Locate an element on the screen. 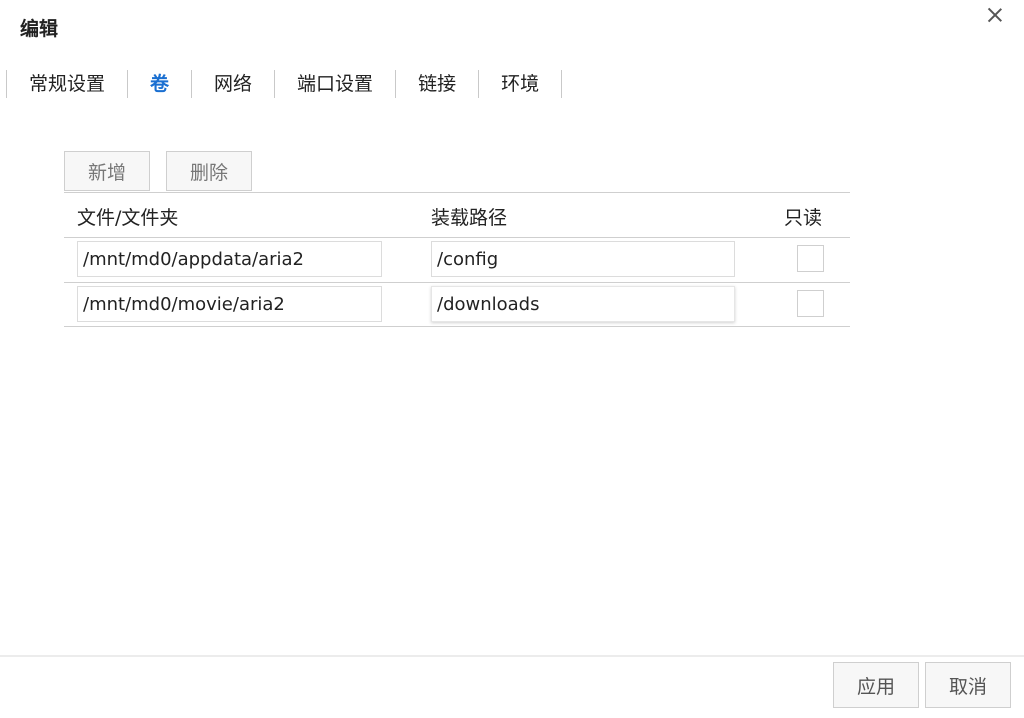 The image size is (1024, 718). table-top-border is located at coordinates (457, 192).